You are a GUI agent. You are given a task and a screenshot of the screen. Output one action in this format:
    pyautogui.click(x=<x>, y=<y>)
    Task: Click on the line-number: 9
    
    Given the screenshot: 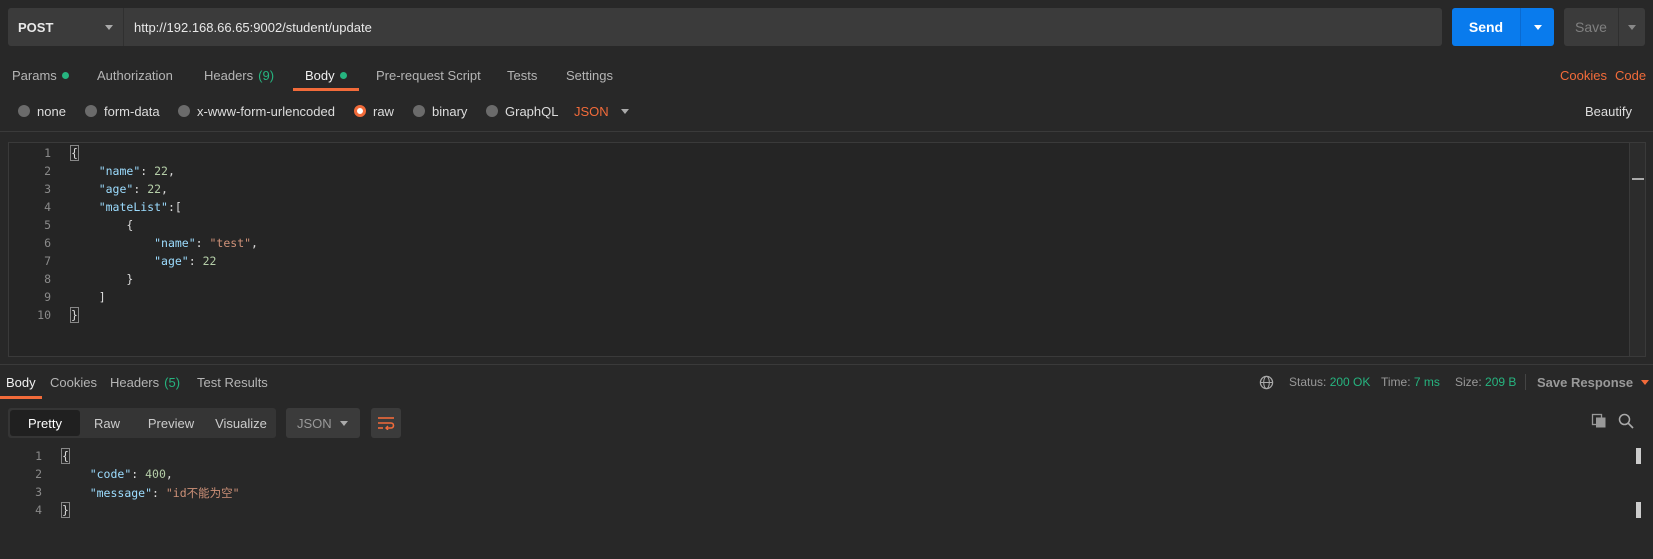 What is the action you would take?
    pyautogui.click(x=47, y=297)
    